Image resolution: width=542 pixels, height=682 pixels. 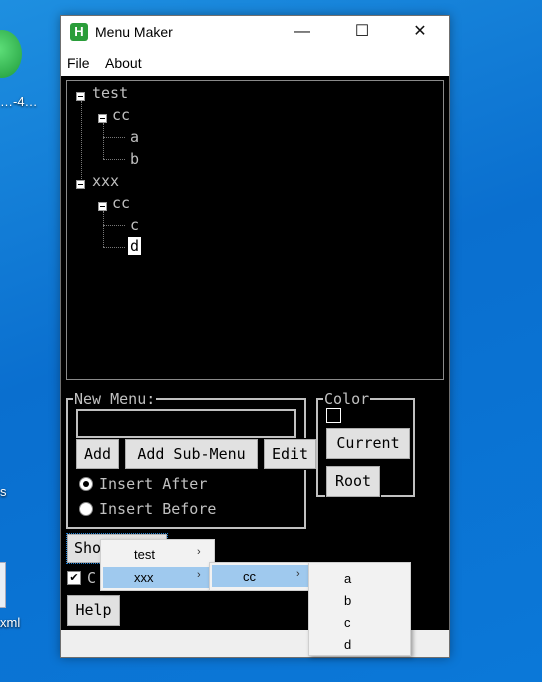 What do you see at coordinates (347, 622) in the screenshot?
I see `popup-item-c: c` at bounding box center [347, 622].